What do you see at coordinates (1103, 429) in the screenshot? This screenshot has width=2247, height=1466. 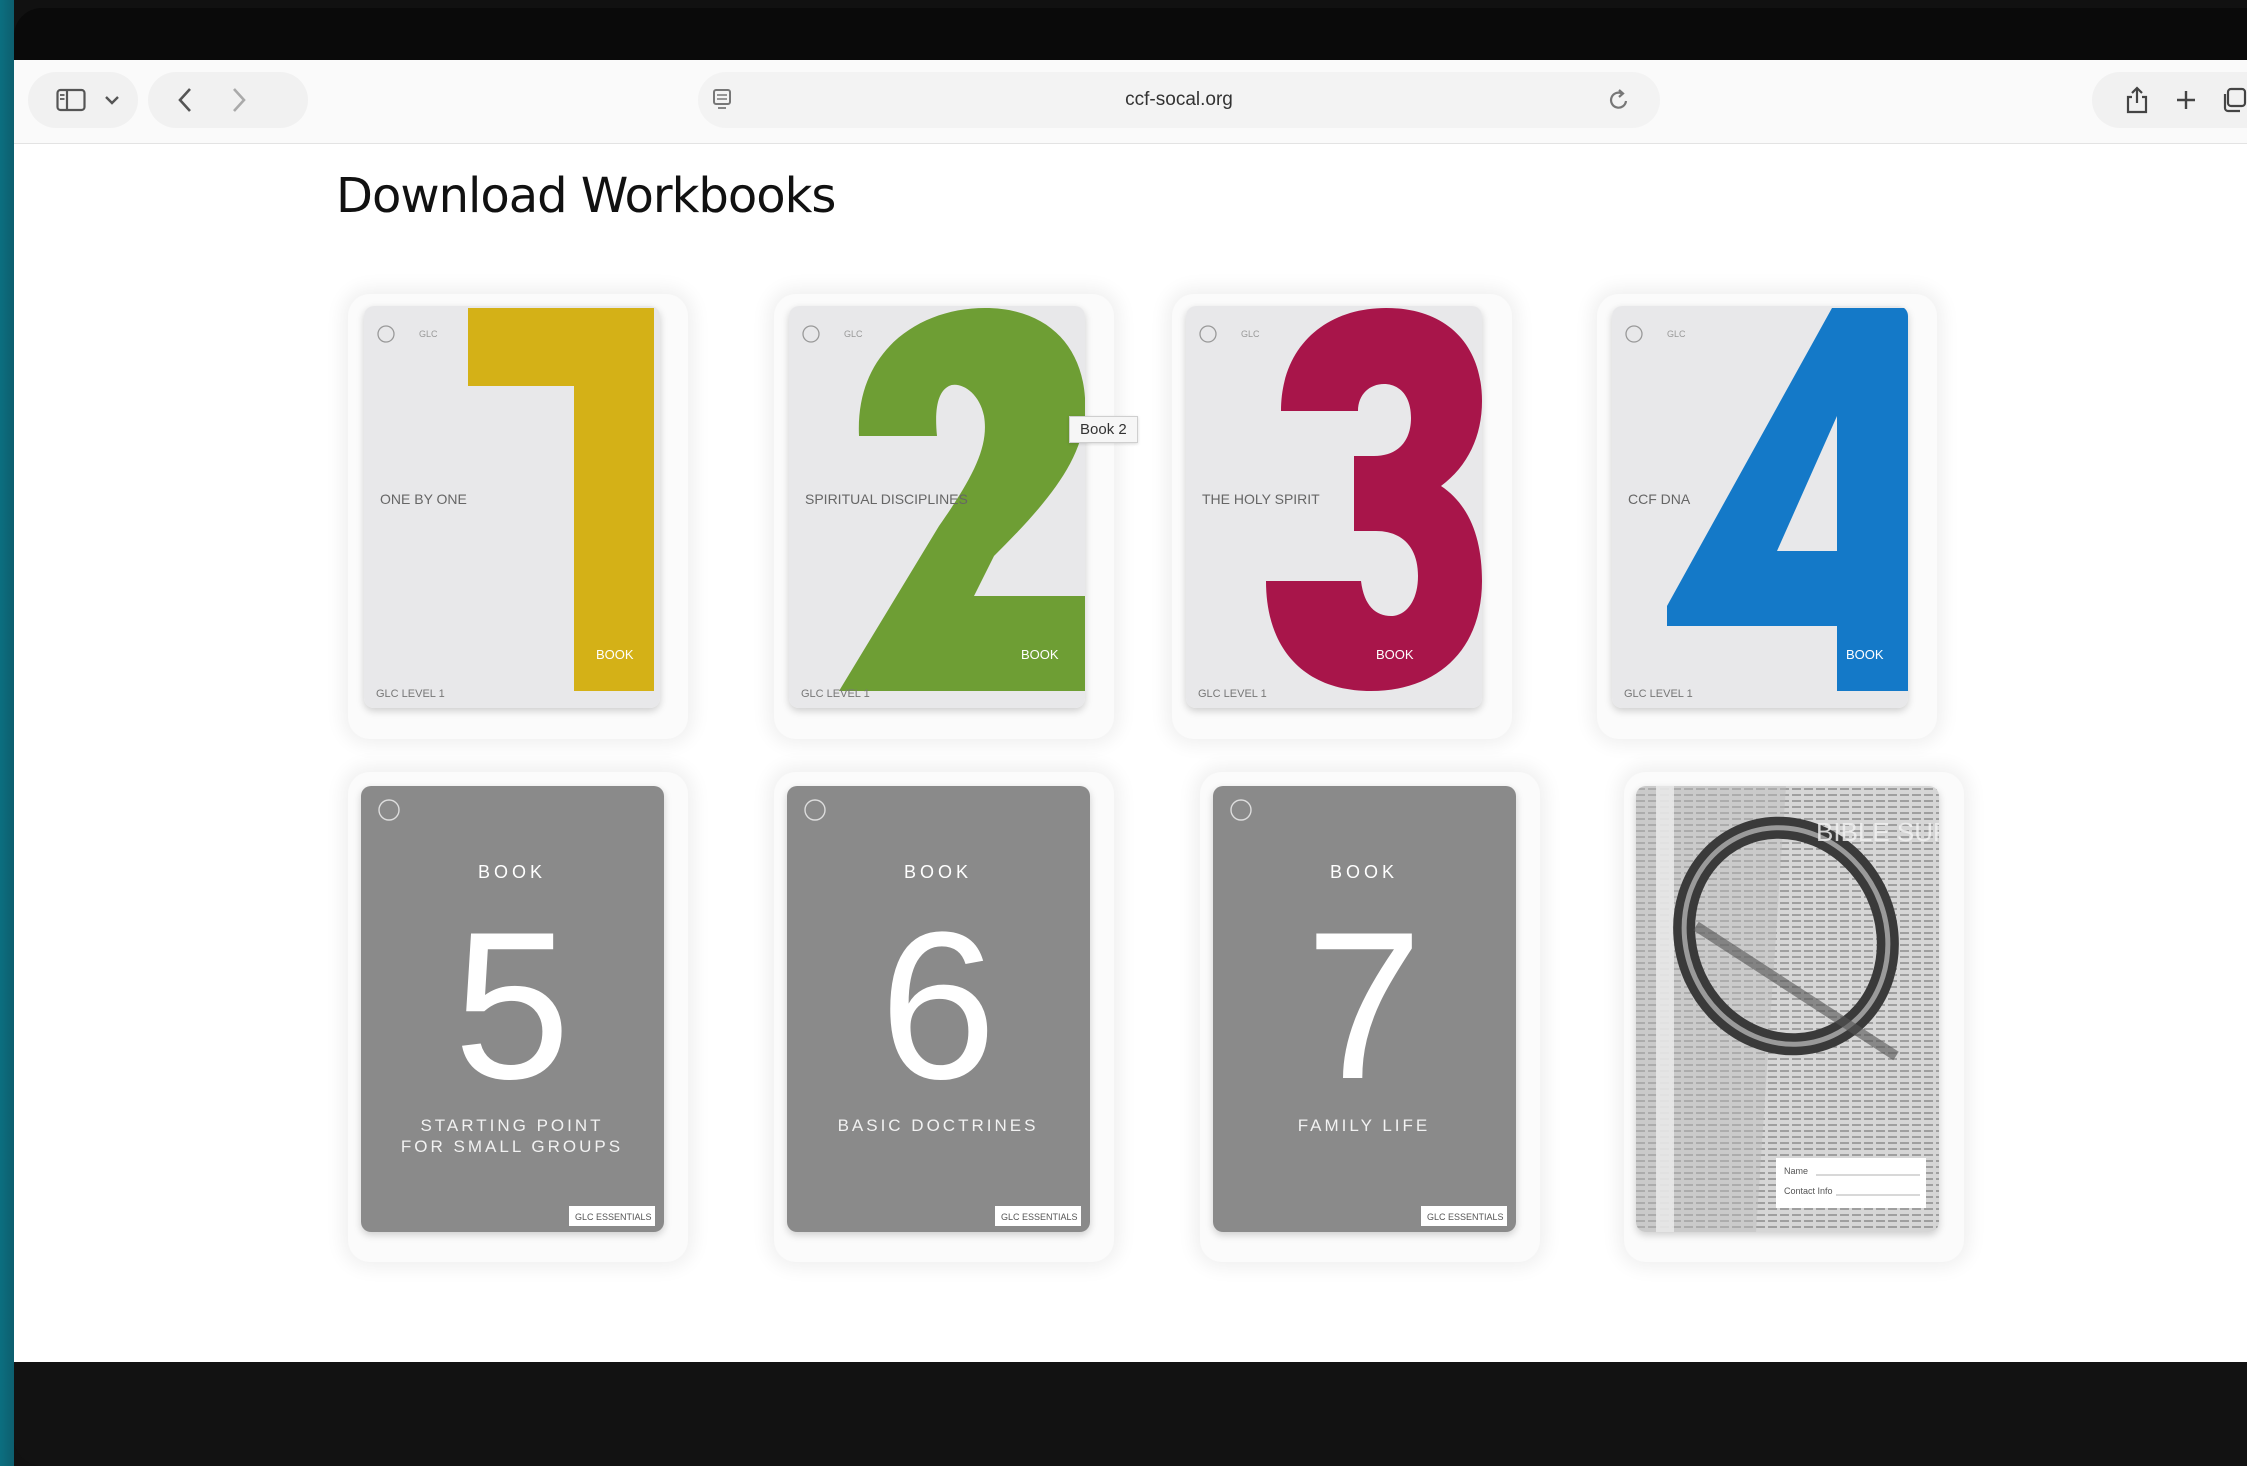 I see `hover-tooltip: Book 2` at bounding box center [1103, 429].